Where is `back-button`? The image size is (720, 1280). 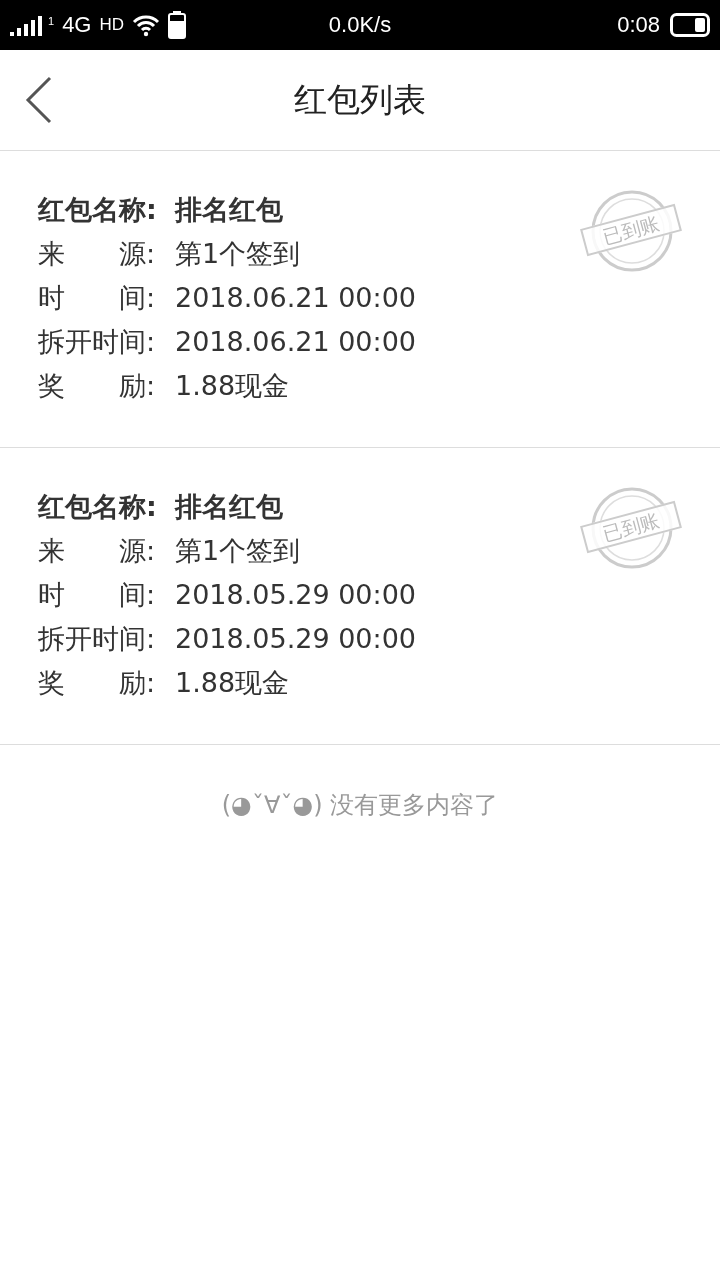 back-button is located at coordinates (39, 100).